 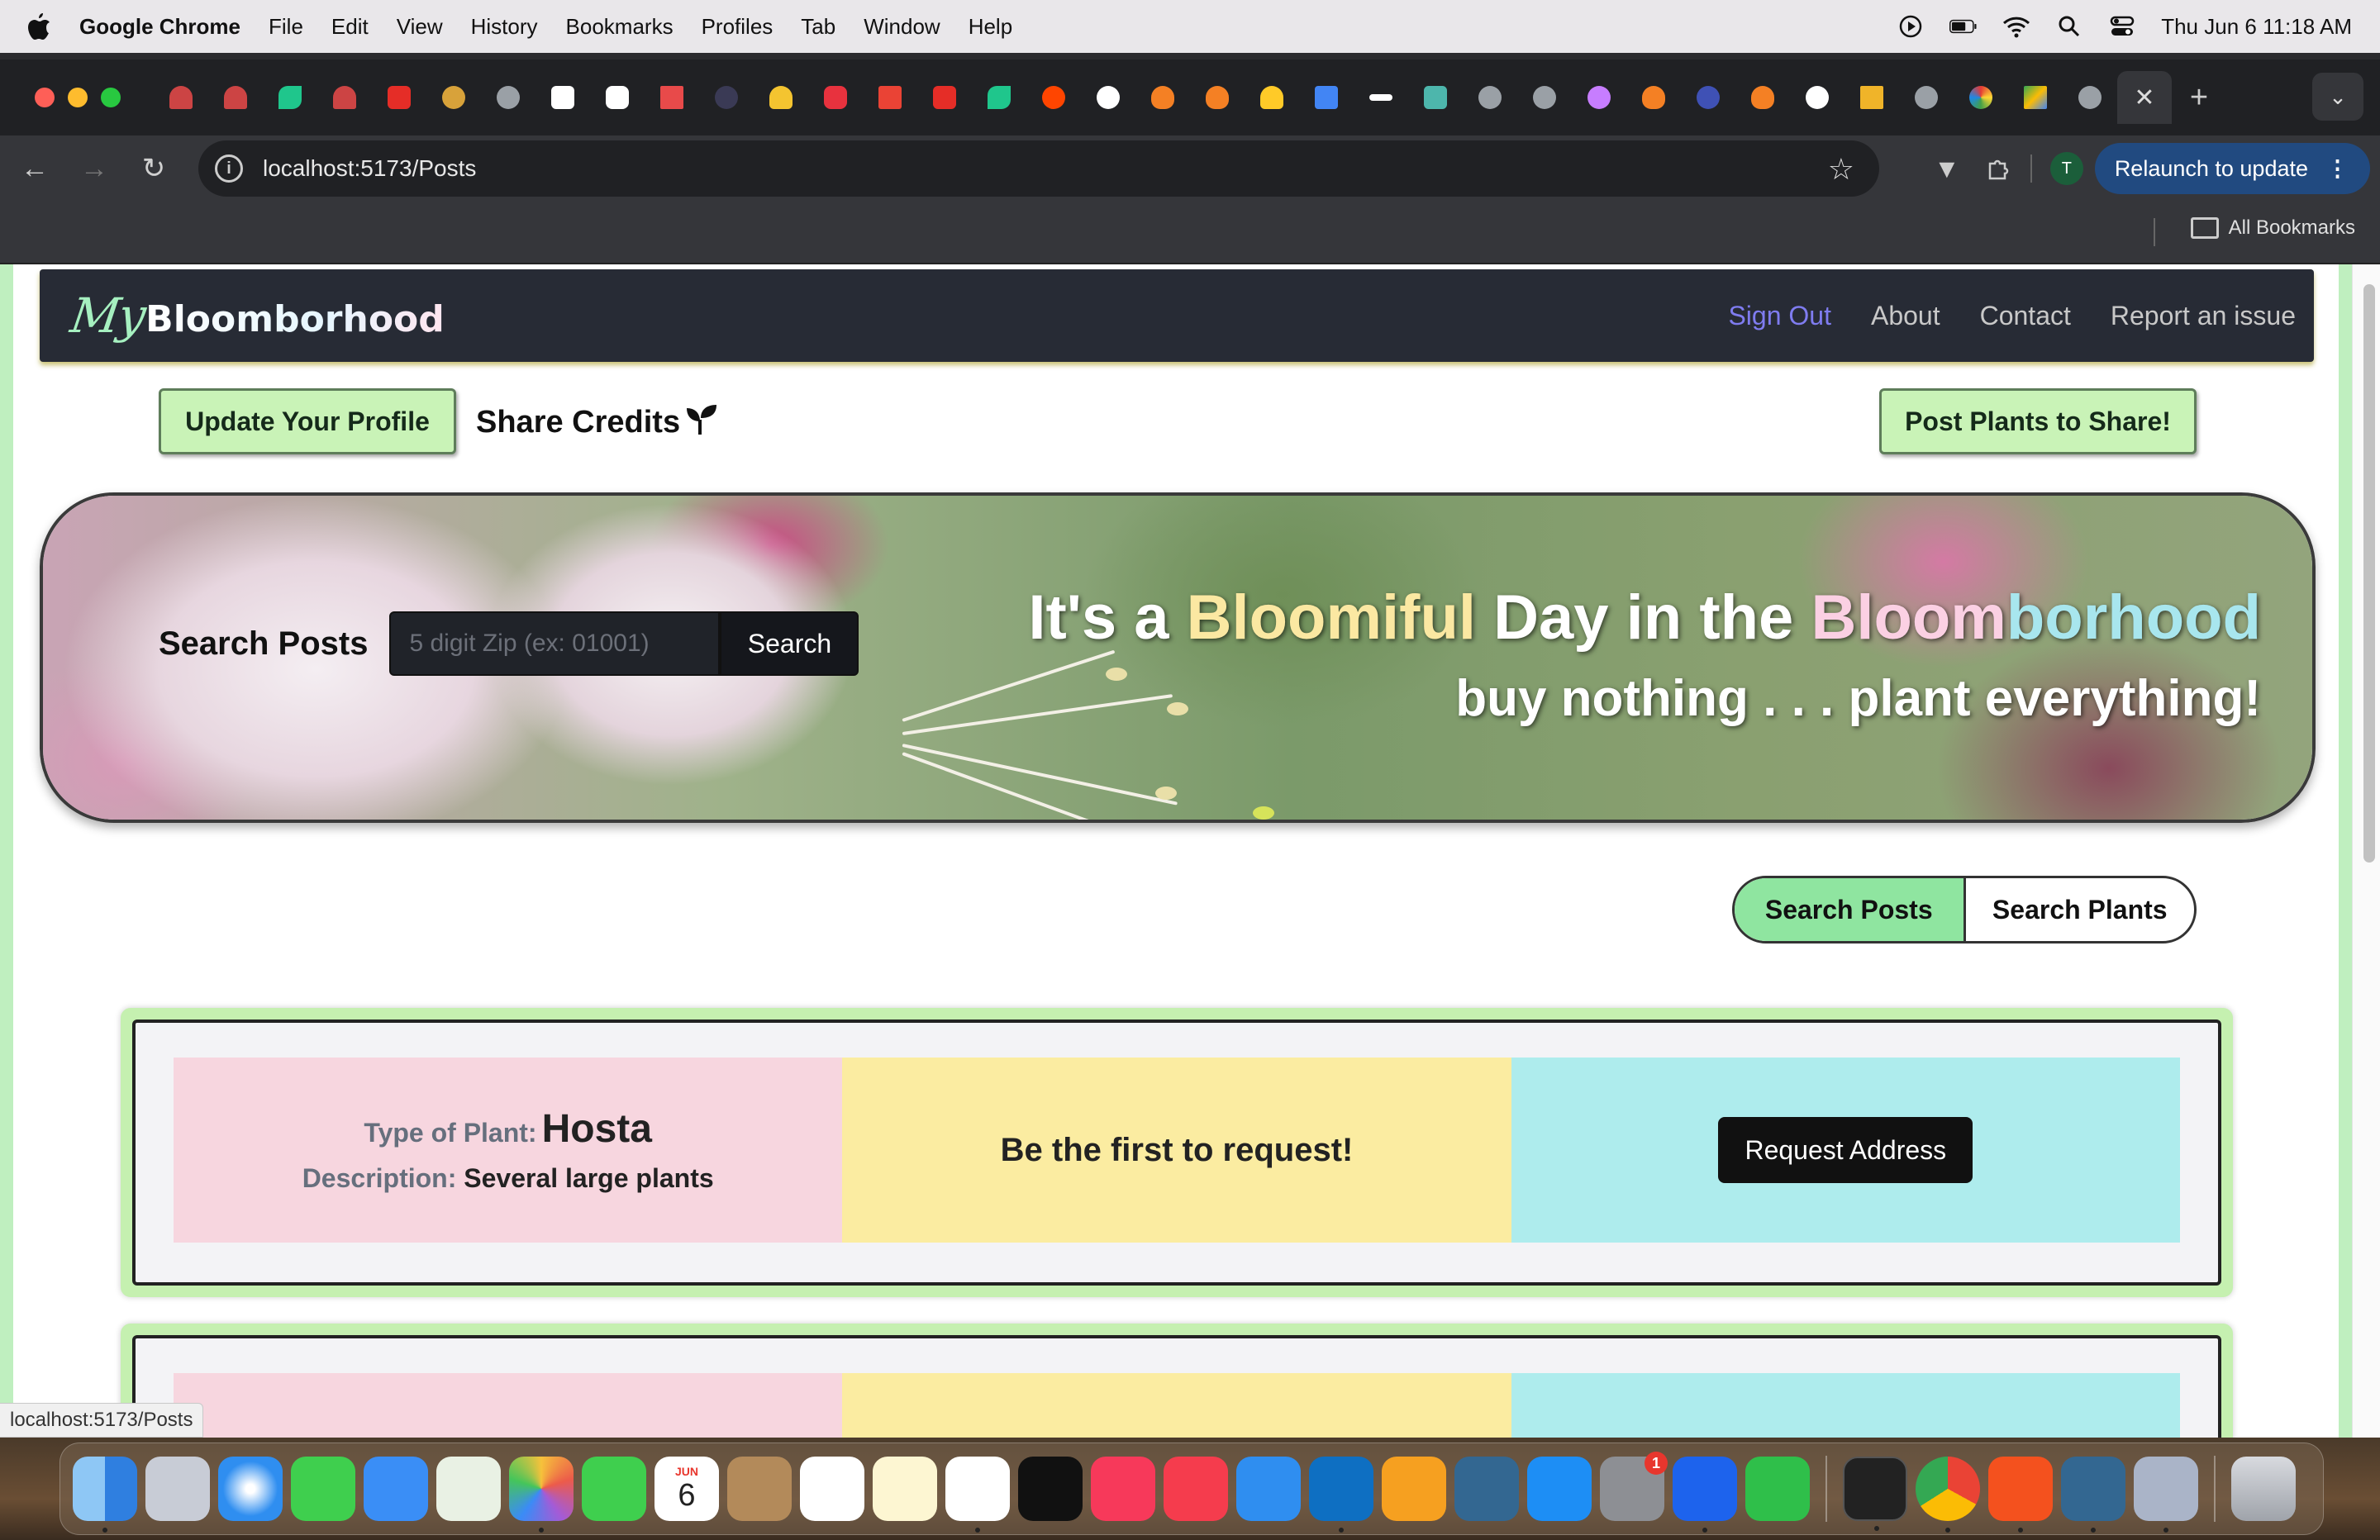 What do you see at coordinates (905, 1489) in the screenshot?
I see `notes-icon` at bounding box center [905, 1489].